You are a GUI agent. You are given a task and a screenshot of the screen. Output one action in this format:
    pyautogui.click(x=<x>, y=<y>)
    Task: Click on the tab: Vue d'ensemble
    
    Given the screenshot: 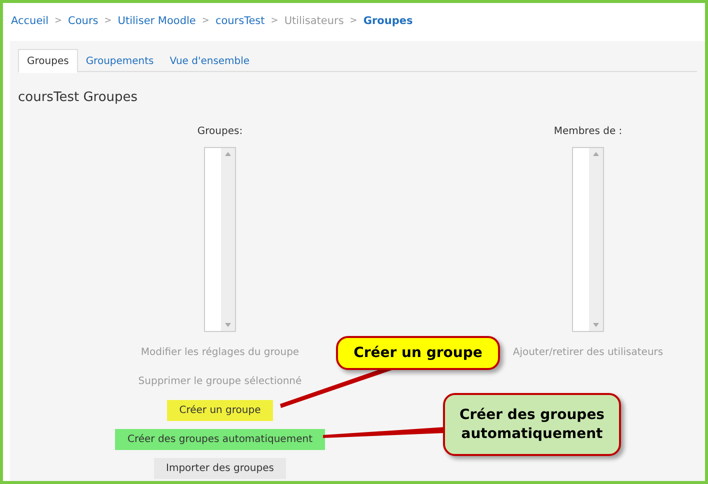 What is the action you would take?
    pyautogui.click(x=210, y=61)
    